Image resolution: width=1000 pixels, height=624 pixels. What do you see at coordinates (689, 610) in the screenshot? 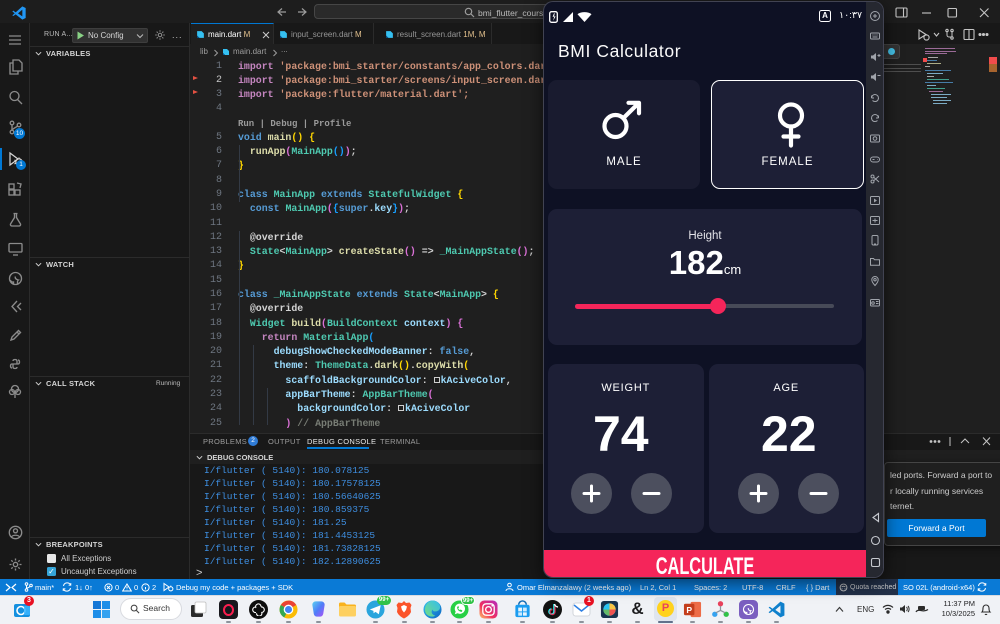
I see `svg-text: P` at bounding box center [689, 610].